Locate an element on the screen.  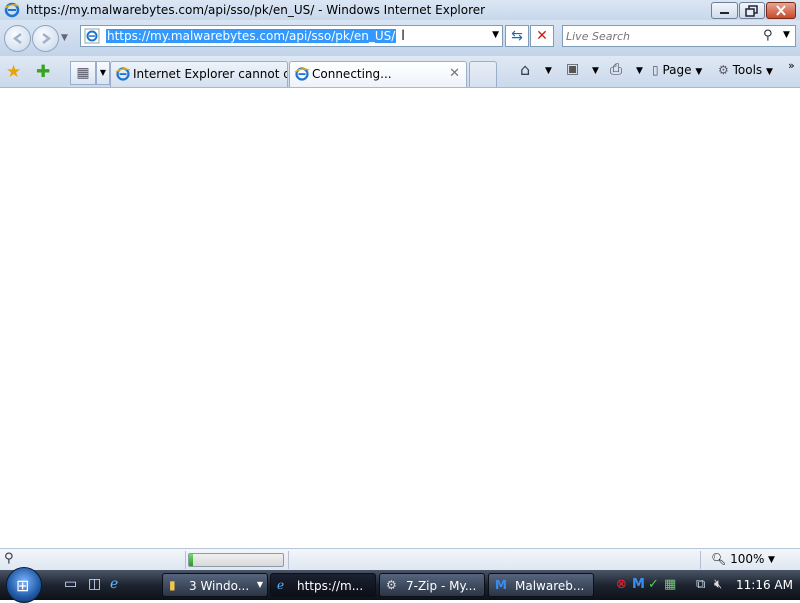
close-icon is located at coordinates (781, 10).